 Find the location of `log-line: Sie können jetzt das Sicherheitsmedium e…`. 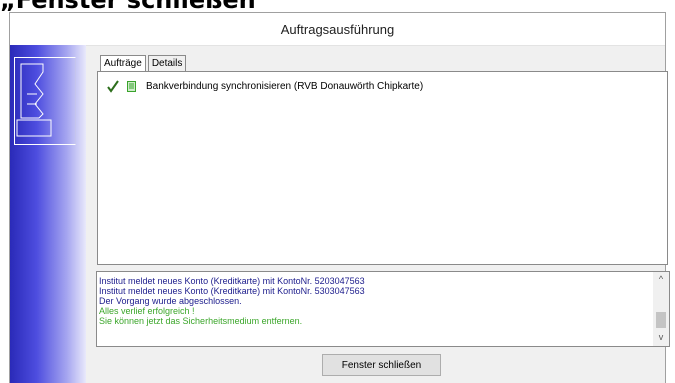

log-line: Sie können jetzt das Sicherheitsmedium e… is located at coordinates (201, 321).